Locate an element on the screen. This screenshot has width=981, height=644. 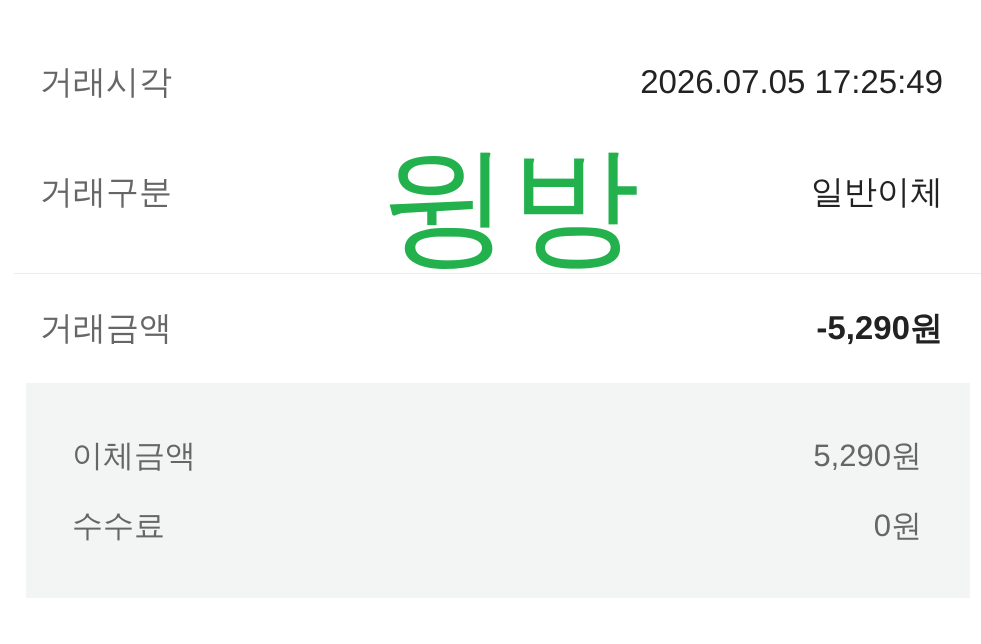
breakdown-value: 5,290원 is located at coordinates (867, 456).